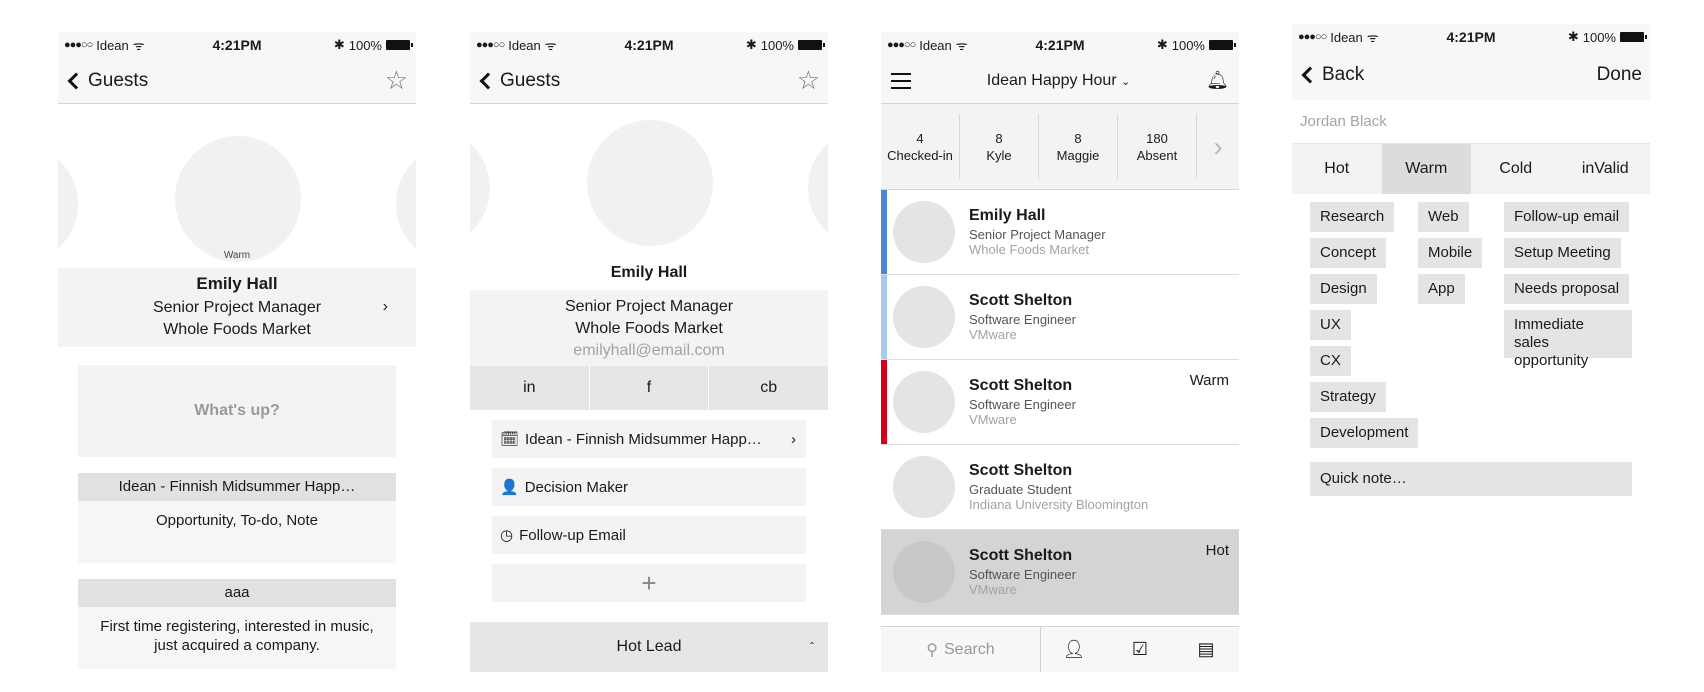 This screenshot has width=1704, height=692. Describe the element at coordinates (1332, 75) in the screenshot. I see `back-button: Back` at that location.